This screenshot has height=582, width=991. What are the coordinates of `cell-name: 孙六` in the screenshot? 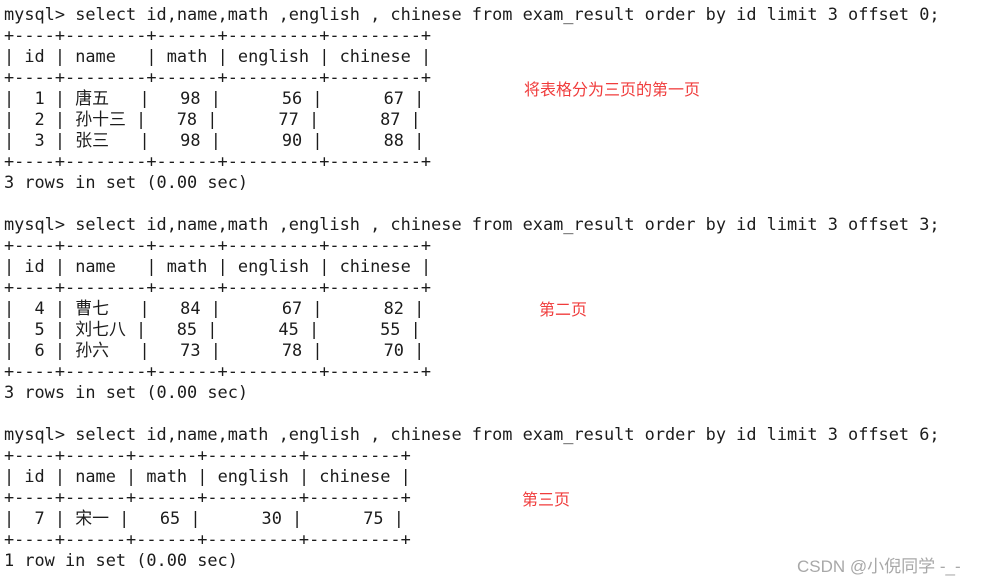 It's located at (102, 350).